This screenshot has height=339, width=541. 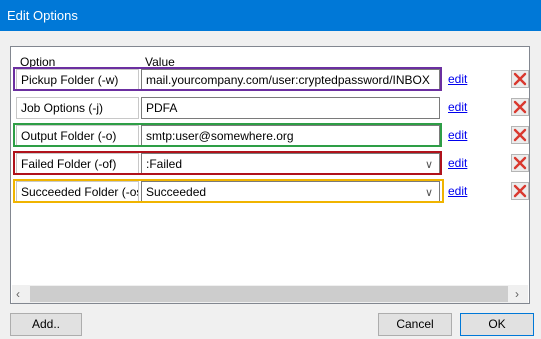 What do you see at coordinates (517, 294) in the screenshot?
I see `scroll-right-icon: ›` at bounding box center [517, 294].